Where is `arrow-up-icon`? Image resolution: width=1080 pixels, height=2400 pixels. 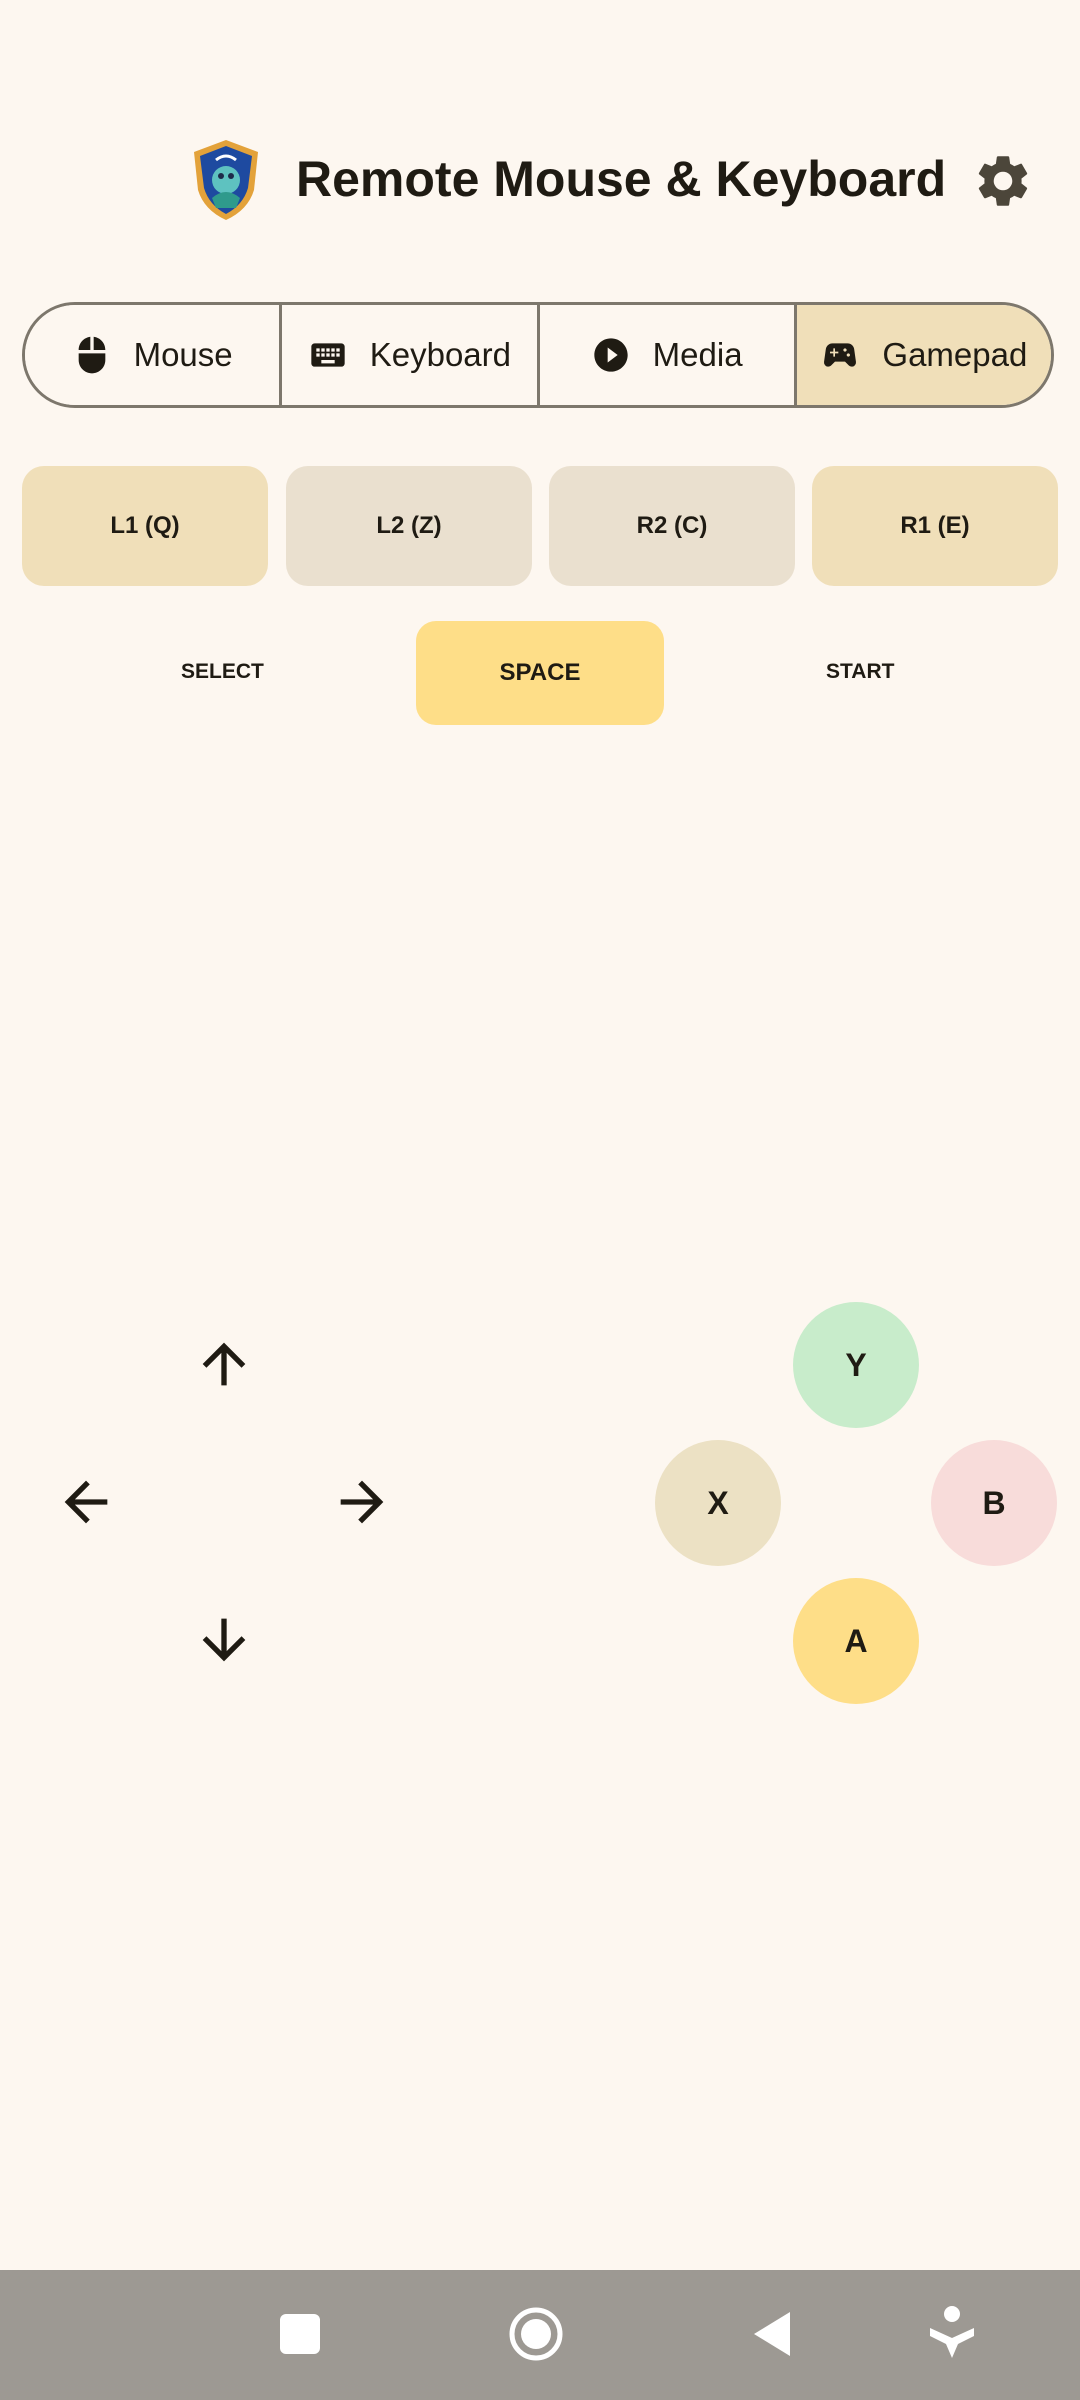
arrow-up-icon is located at coordinates (224, 1364).